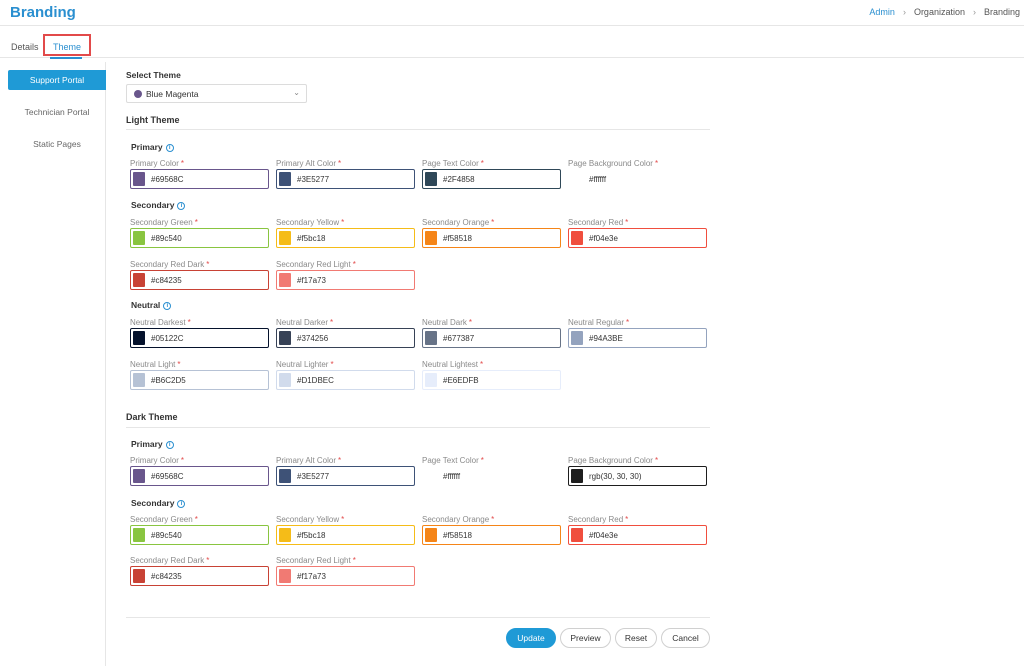 This screenshot has height=666, width=1024. What do you see at coordinates (603, 238) in the screenshot?
I see `secondary-red-value: #f04e3e` at bounding box center [603, 238].